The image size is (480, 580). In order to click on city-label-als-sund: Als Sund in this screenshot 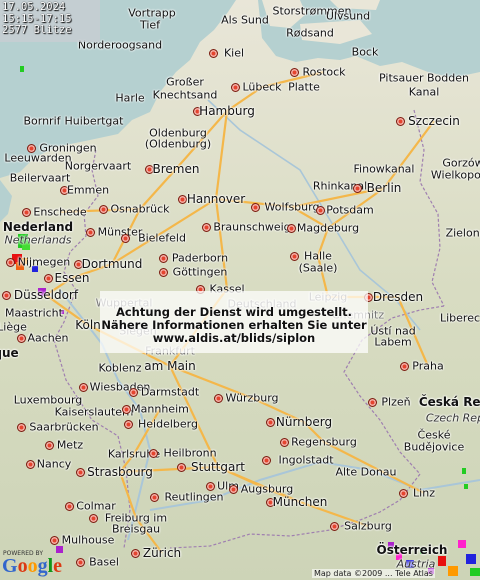, I will do `click(245, 20)`.